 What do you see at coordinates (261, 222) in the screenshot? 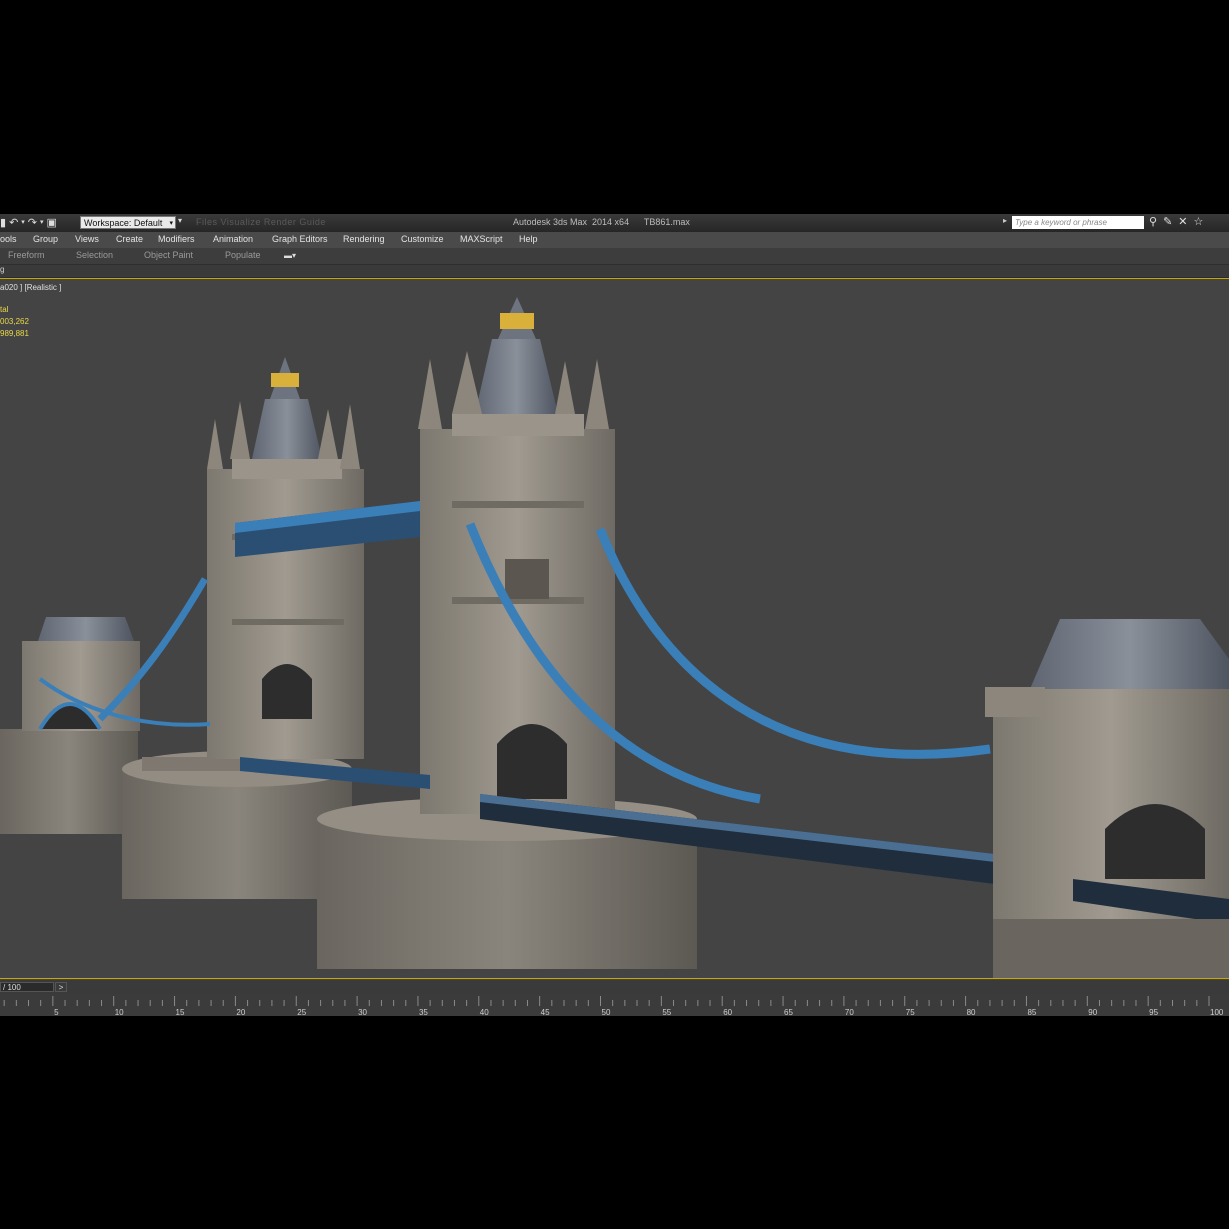
I see `dim-menu: Files Visualize Render Guide` at bounding box center [261, 222].